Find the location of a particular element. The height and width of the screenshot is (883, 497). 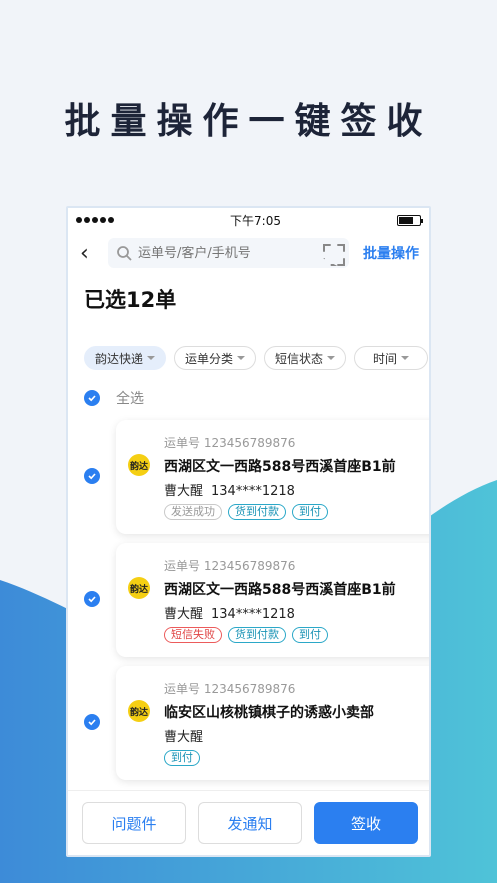

batch-operation-button: 批量操作 is located at coordinates (391, 253).